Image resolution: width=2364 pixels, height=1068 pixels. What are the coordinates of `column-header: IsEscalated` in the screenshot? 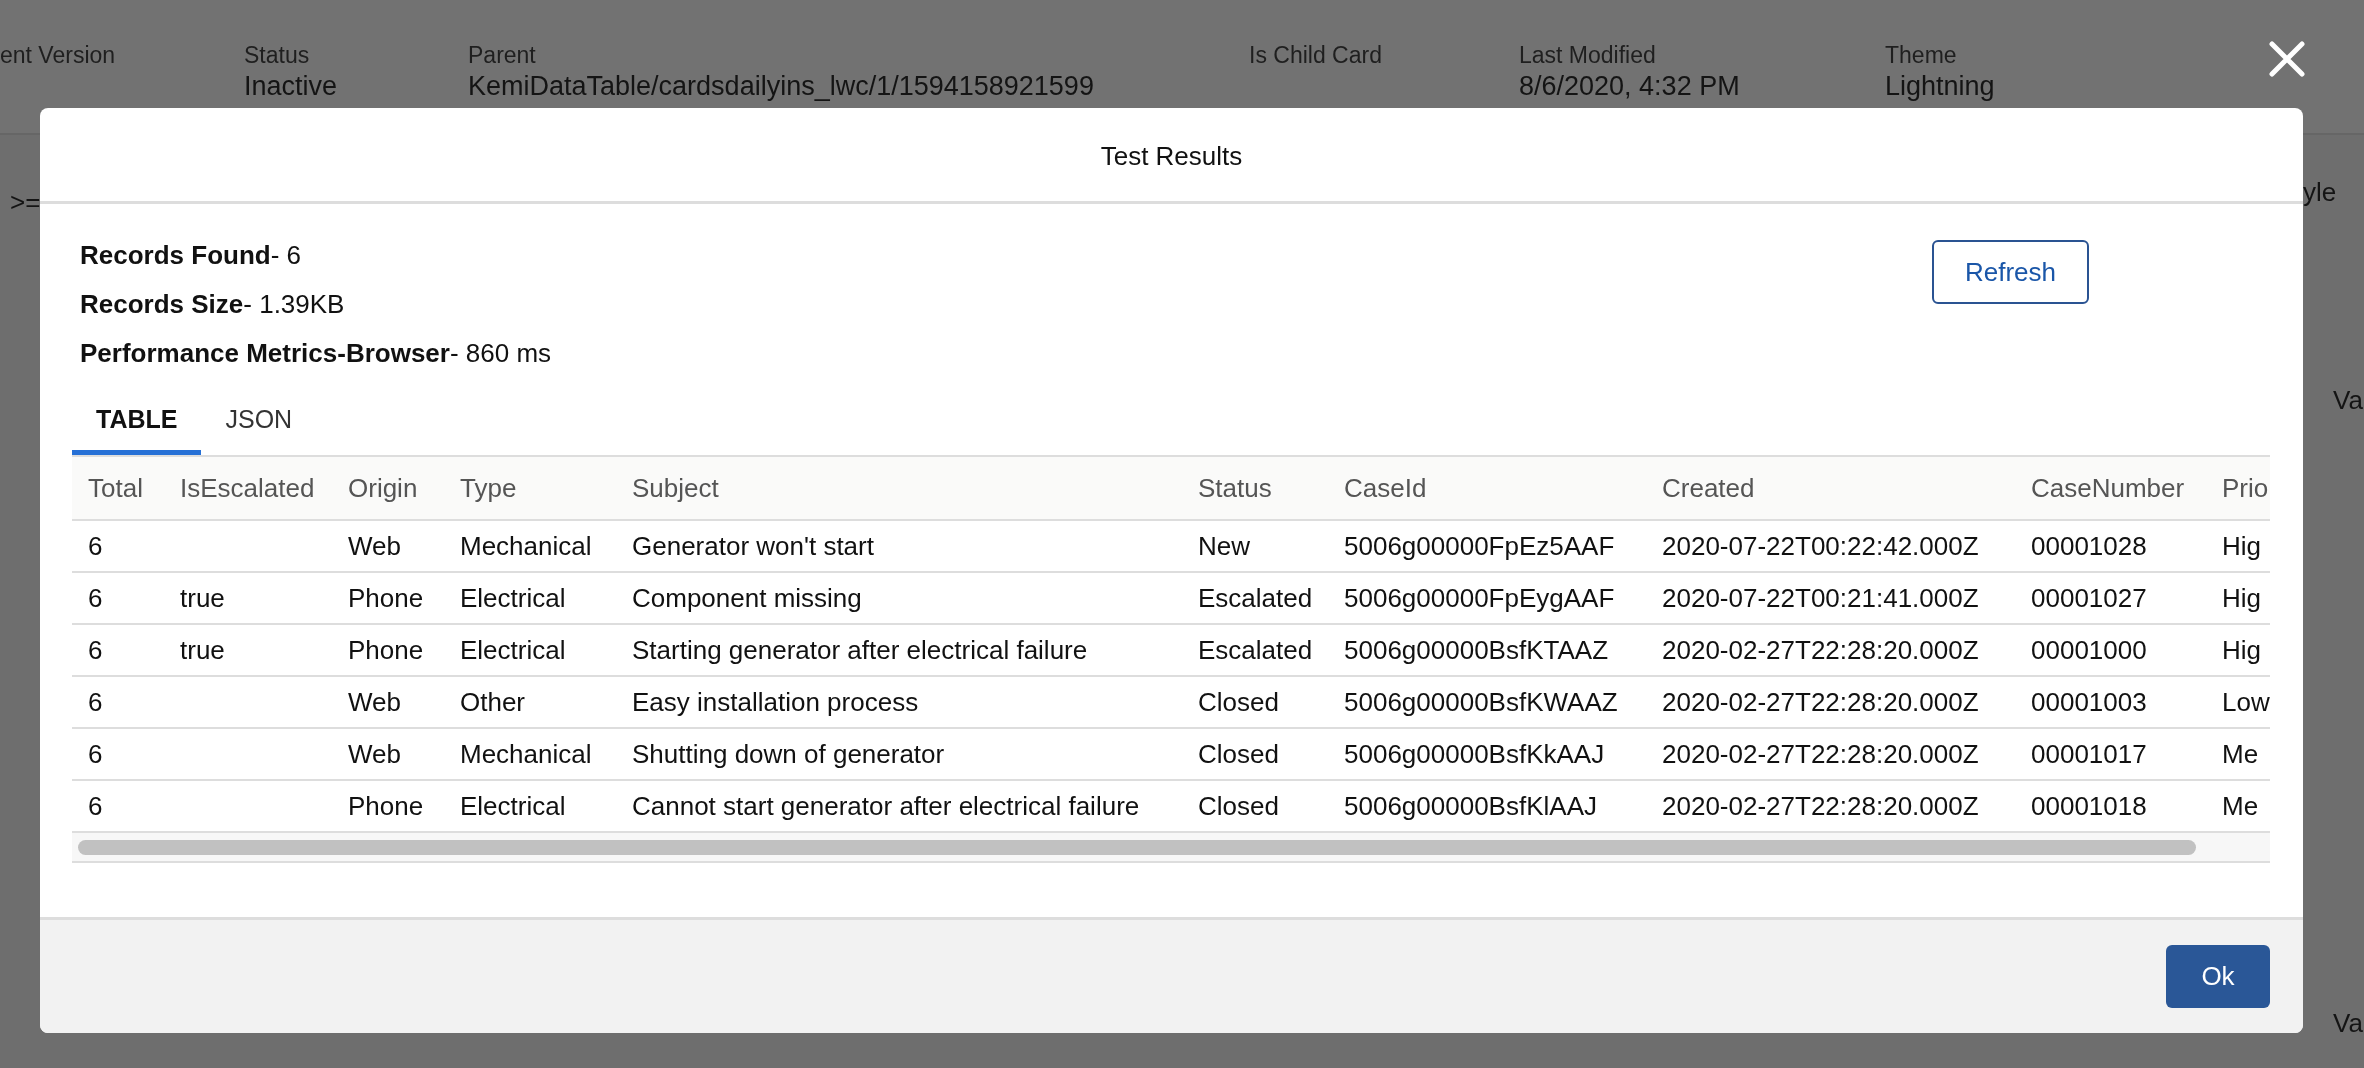 It's located at (247, 488).